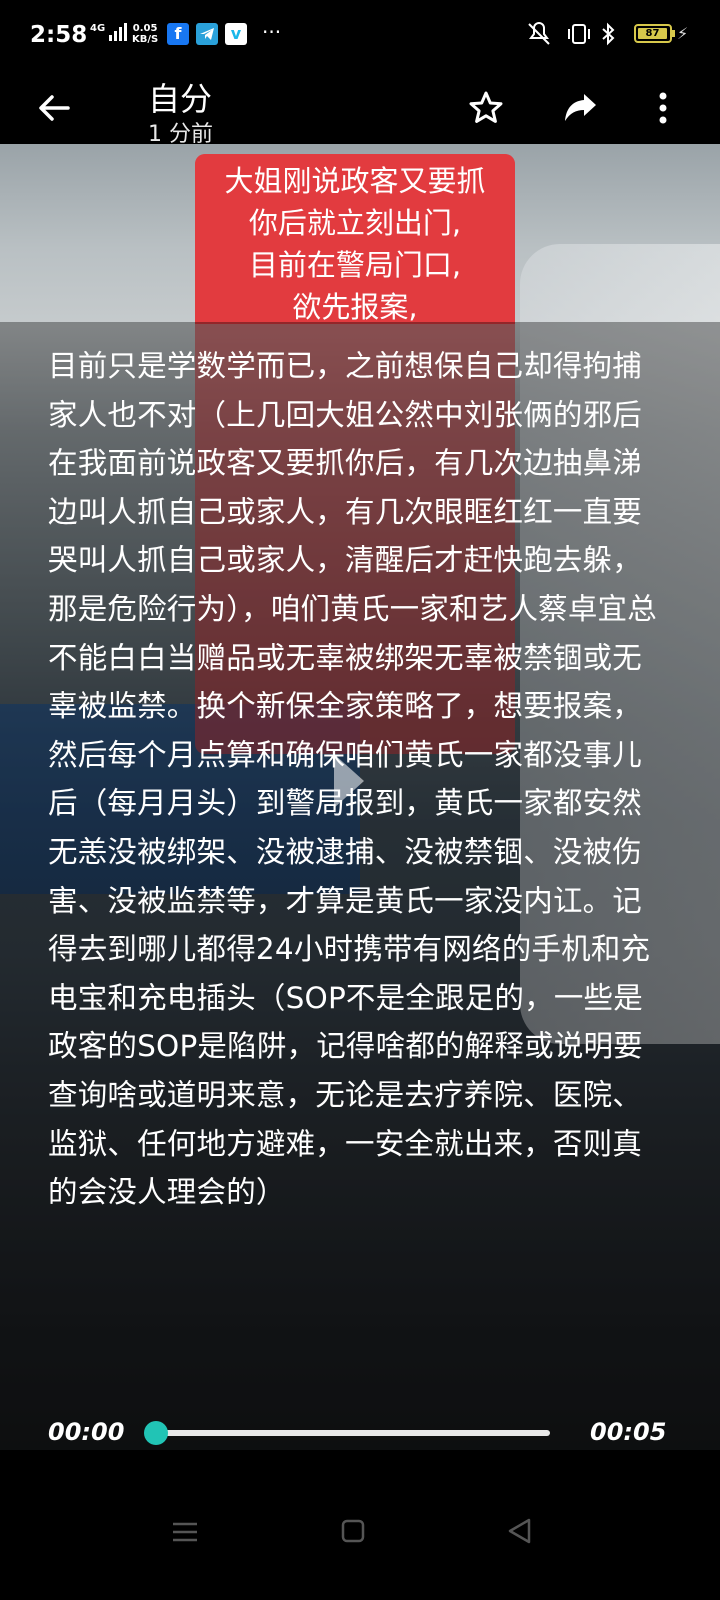  What do you see at coordinates (180, 99) in the screenshot?
I see `page-title: 自分` at bounding box center [180, 99].